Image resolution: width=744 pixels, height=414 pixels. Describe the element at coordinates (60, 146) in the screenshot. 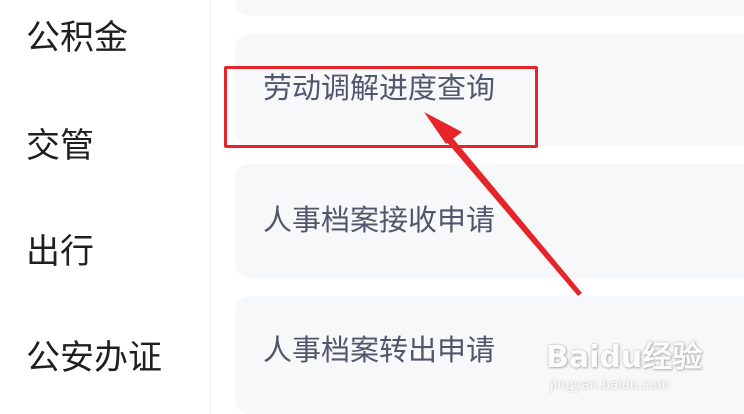

I see `sidebar-item-traffic: 交管` at that location.